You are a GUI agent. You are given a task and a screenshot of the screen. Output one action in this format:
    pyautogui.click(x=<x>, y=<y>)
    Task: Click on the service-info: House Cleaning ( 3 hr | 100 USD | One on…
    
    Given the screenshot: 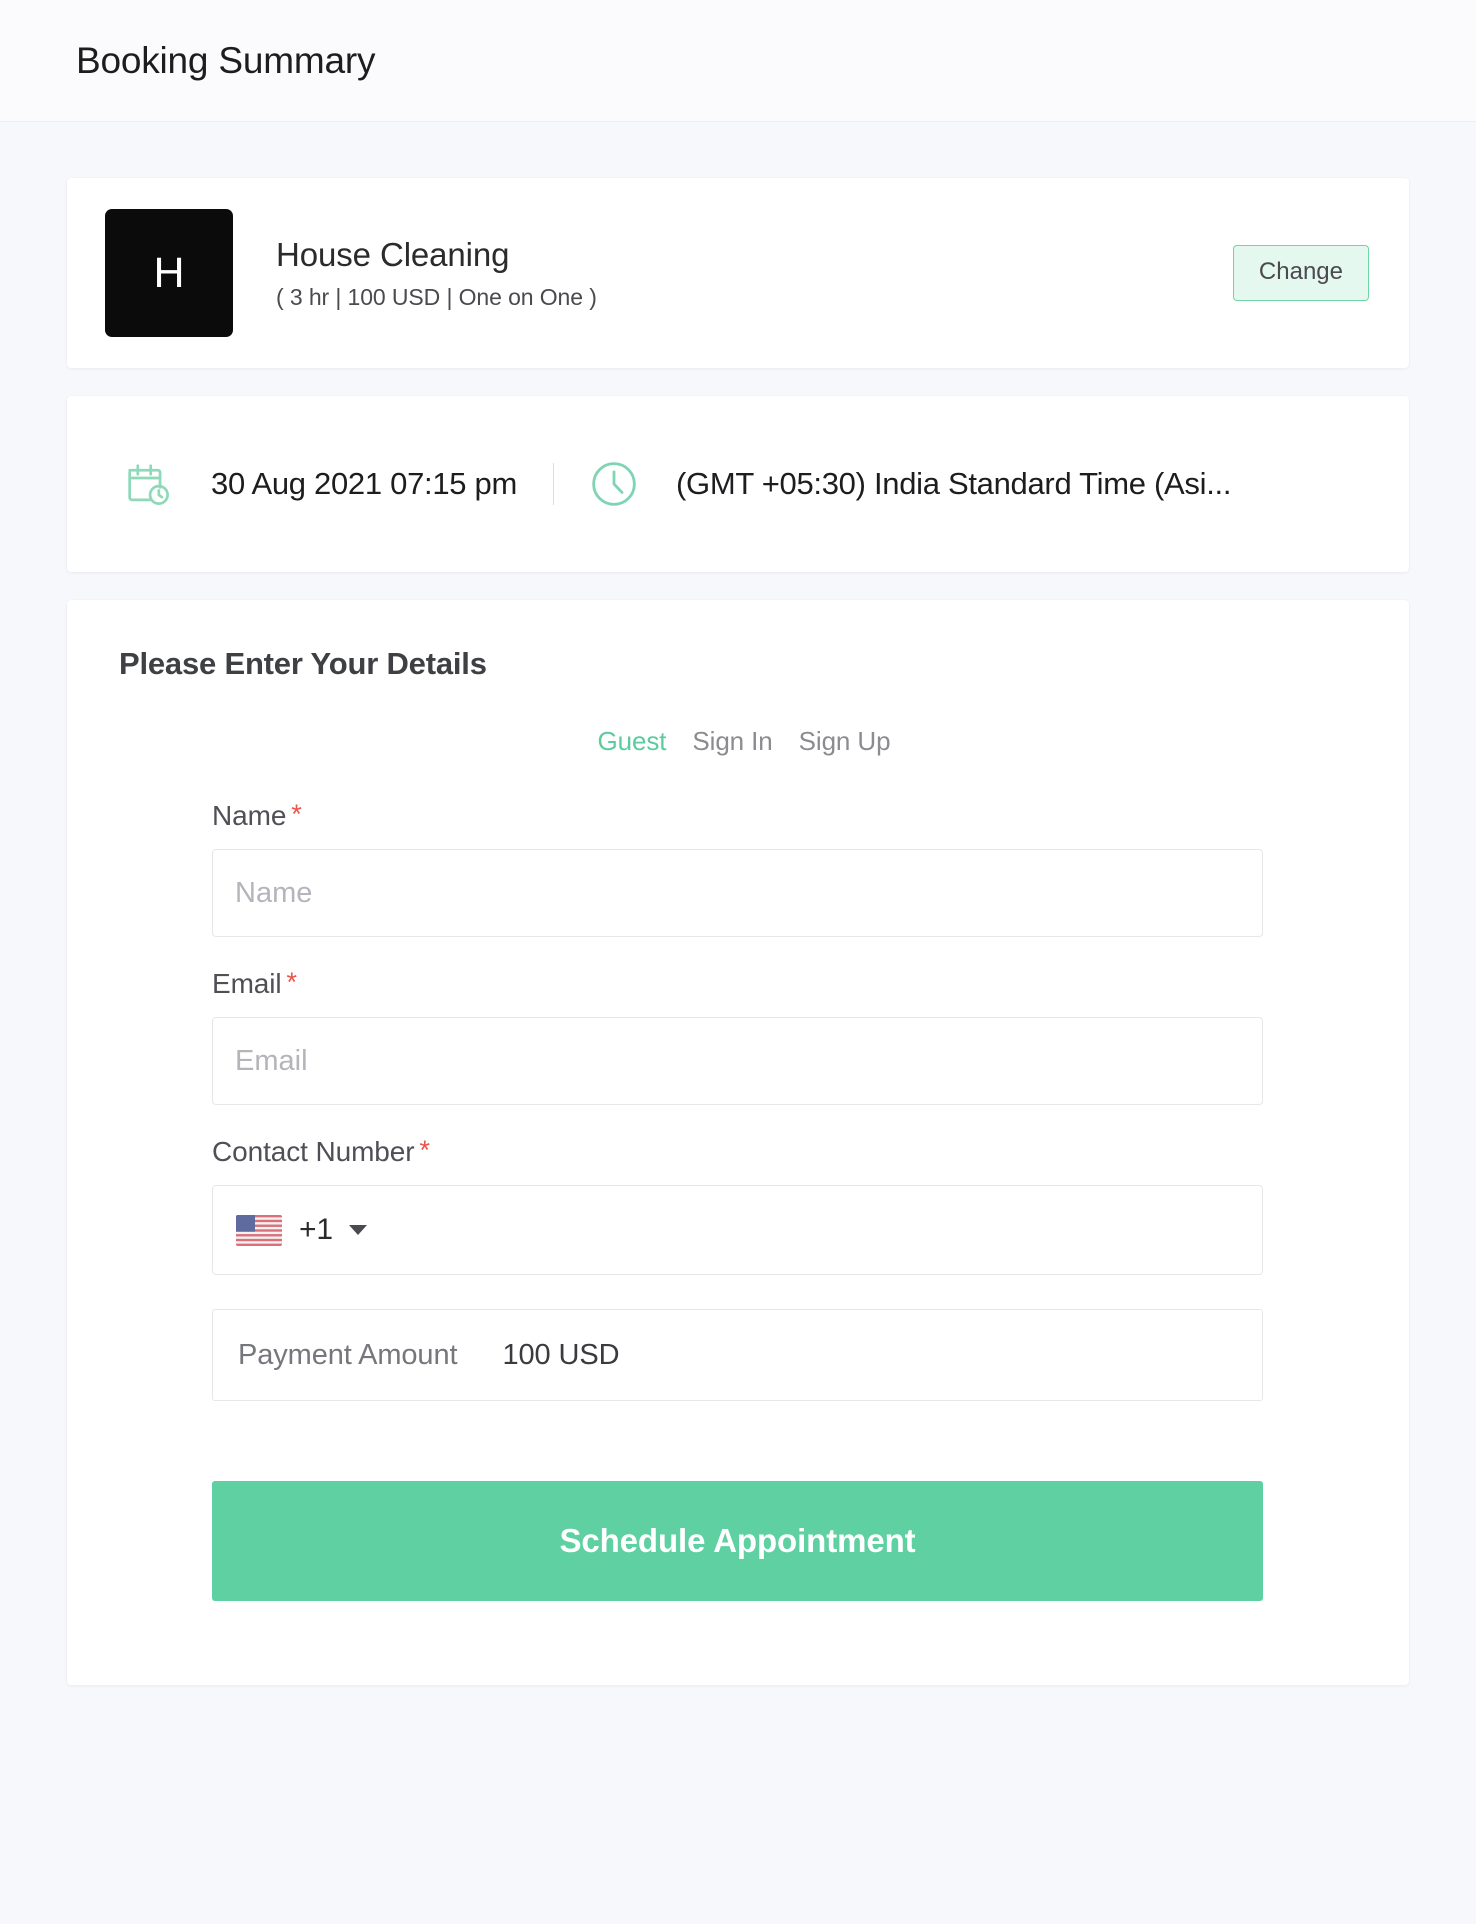 What is the action you would take?
    pyautogui.click(x=754, y=273)
    